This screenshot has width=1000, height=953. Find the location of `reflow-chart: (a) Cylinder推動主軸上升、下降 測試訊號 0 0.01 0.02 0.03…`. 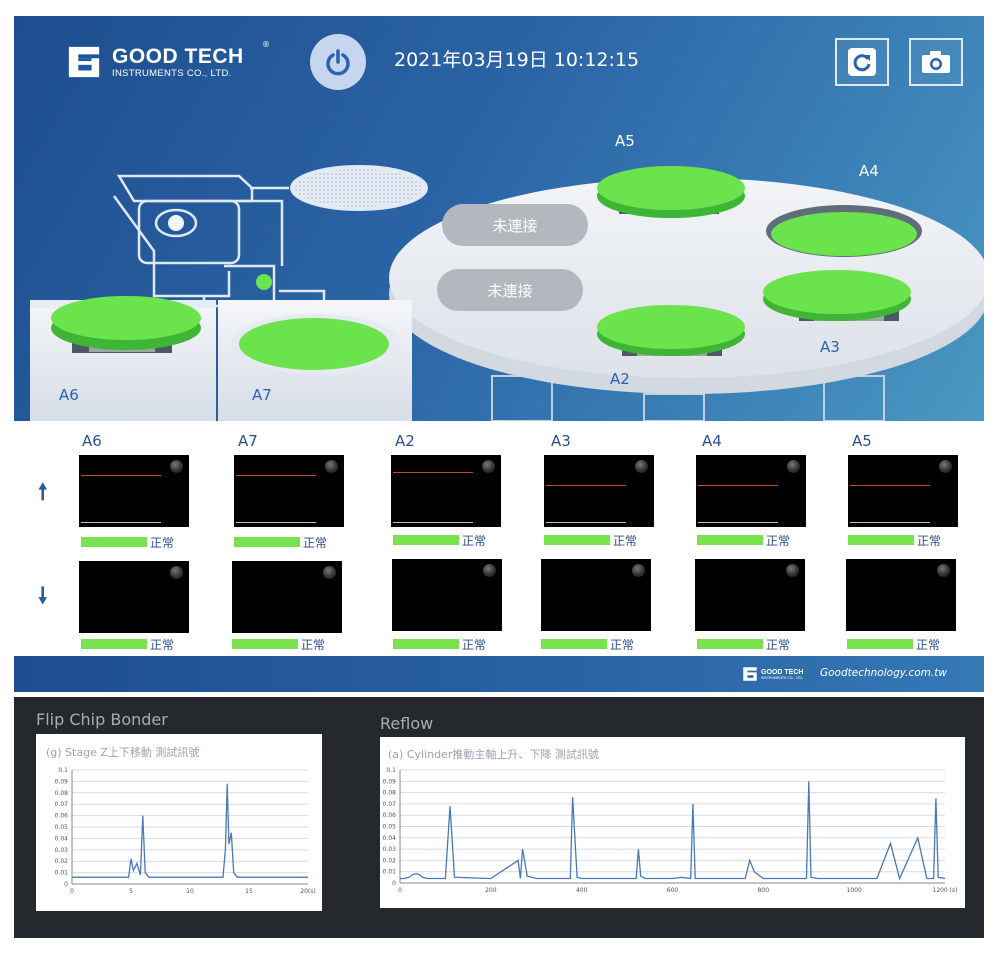

reflow-chart: (a) Cylinder推動主軸上升、下降 測試訊號 0 0.01 0.02 0.03… is located at coordinates (672, 822).